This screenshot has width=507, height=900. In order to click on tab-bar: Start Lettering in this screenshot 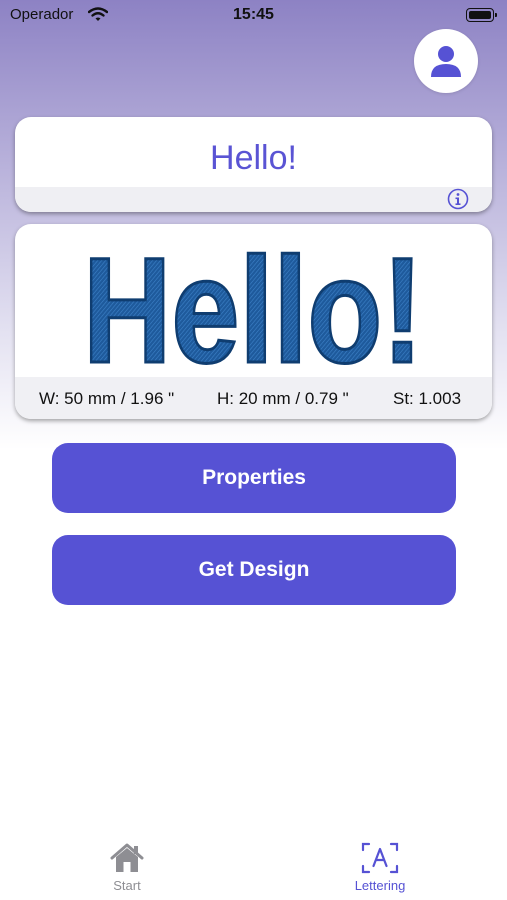, I will do `click(253, 865)`.